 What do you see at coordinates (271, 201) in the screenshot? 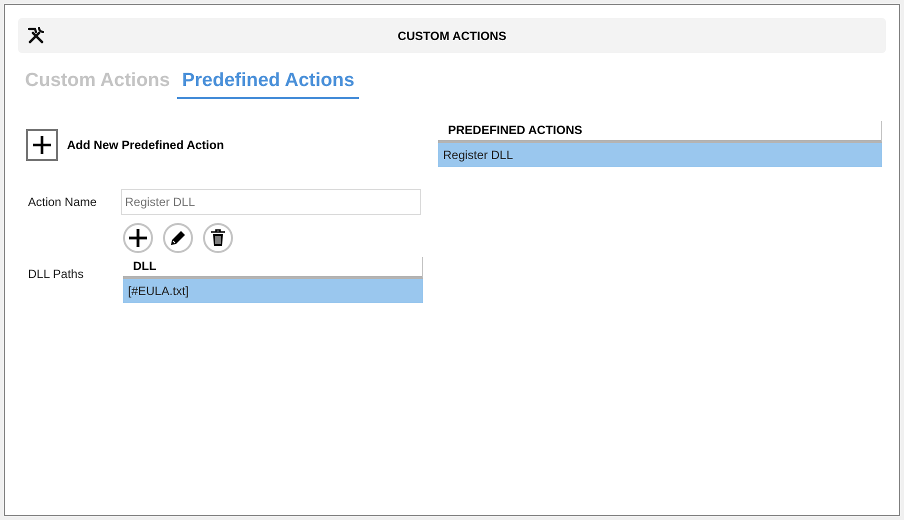
I see `input-field: Register DLL` at bounding box center [271, 201].